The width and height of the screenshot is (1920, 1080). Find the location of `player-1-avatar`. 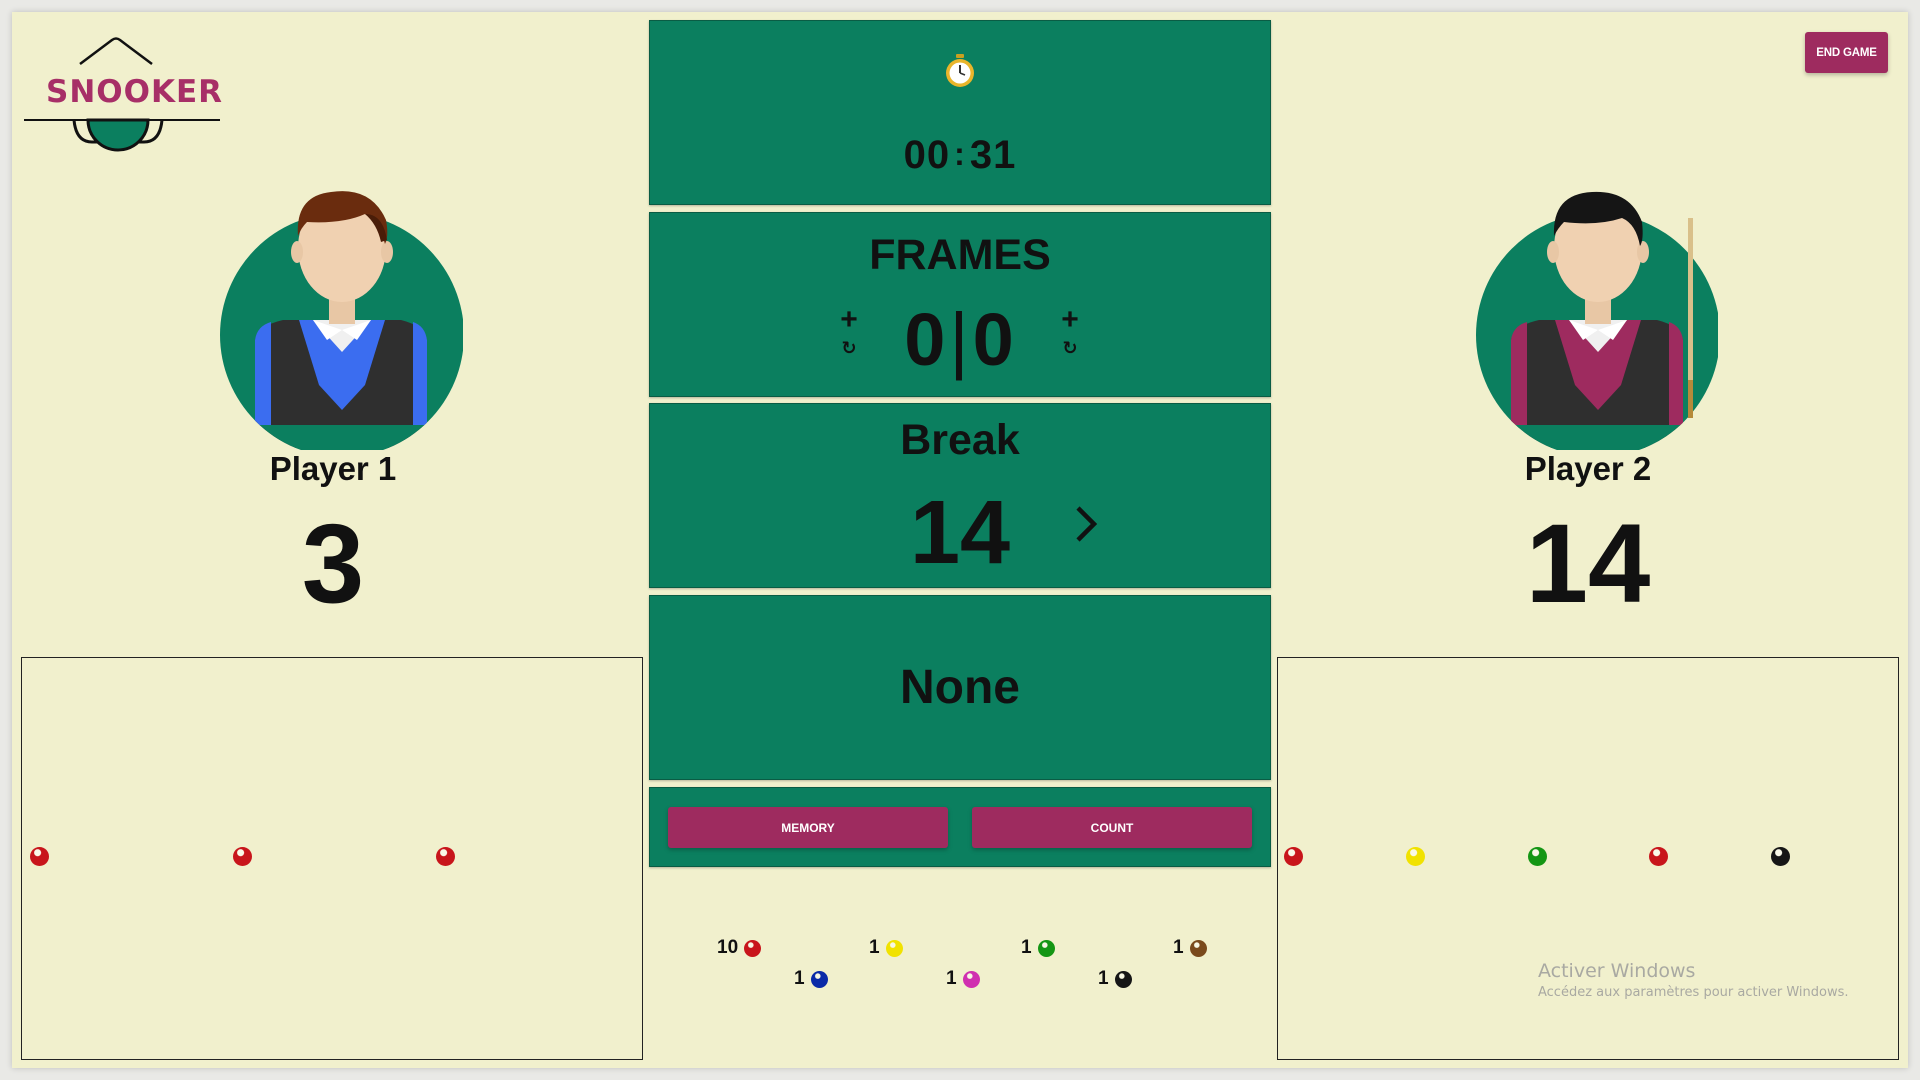

player-1-avatar is located at coordinates (333, 315).